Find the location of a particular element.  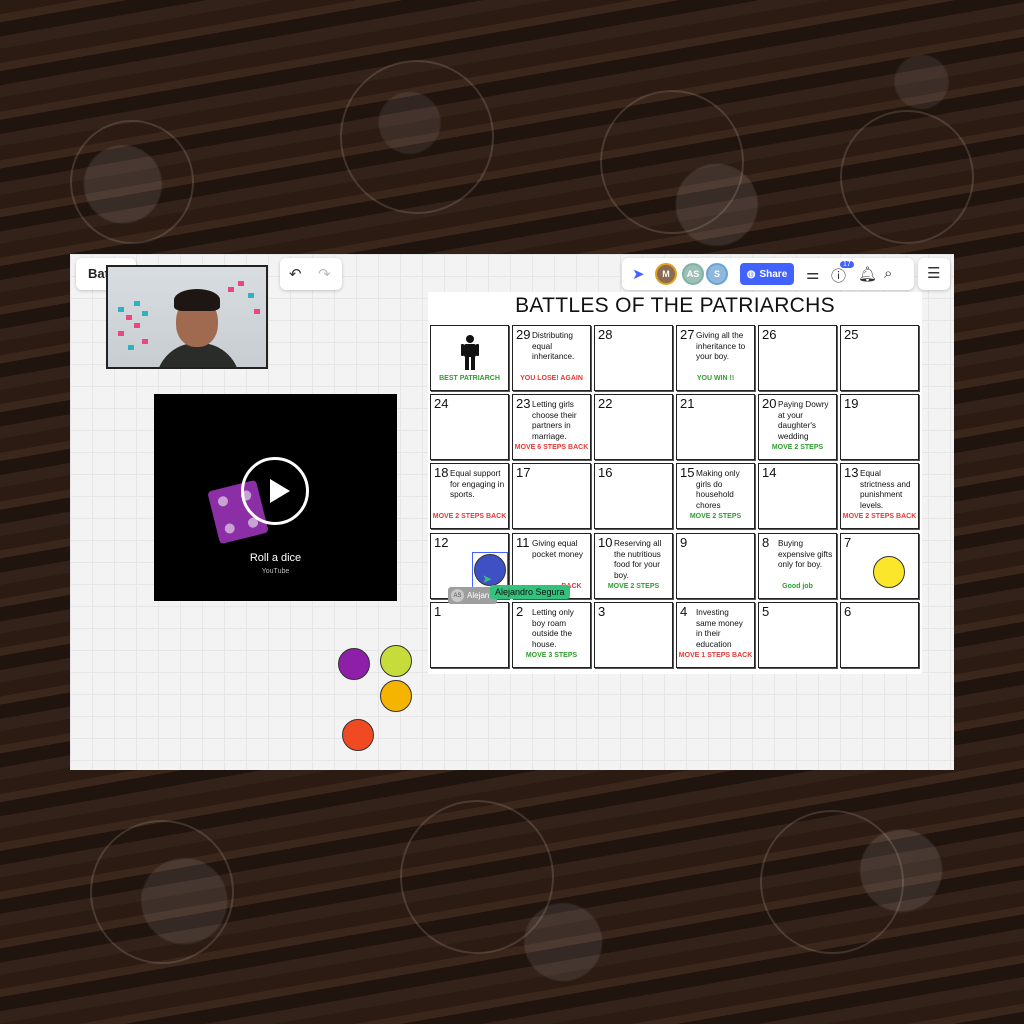

board-cell-19: 19 is located at coordinates (879, 427).